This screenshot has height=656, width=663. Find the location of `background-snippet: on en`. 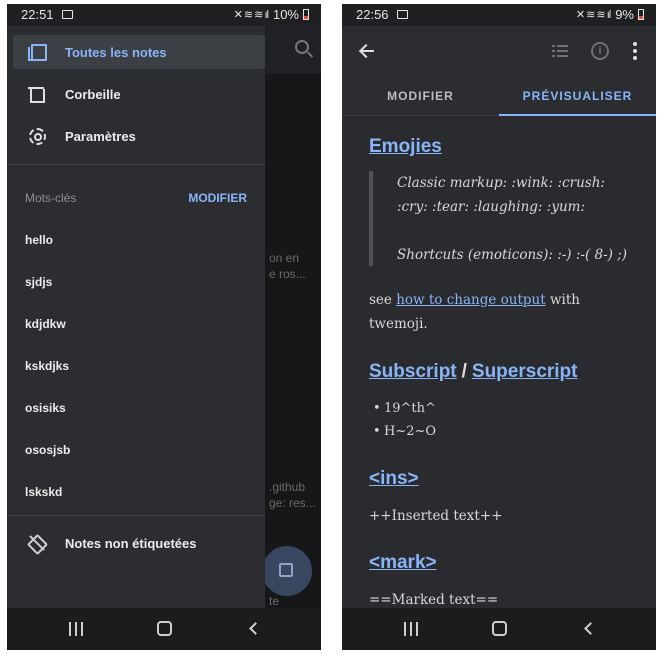

background-snippet: on en is located at coordinates (284, 258).